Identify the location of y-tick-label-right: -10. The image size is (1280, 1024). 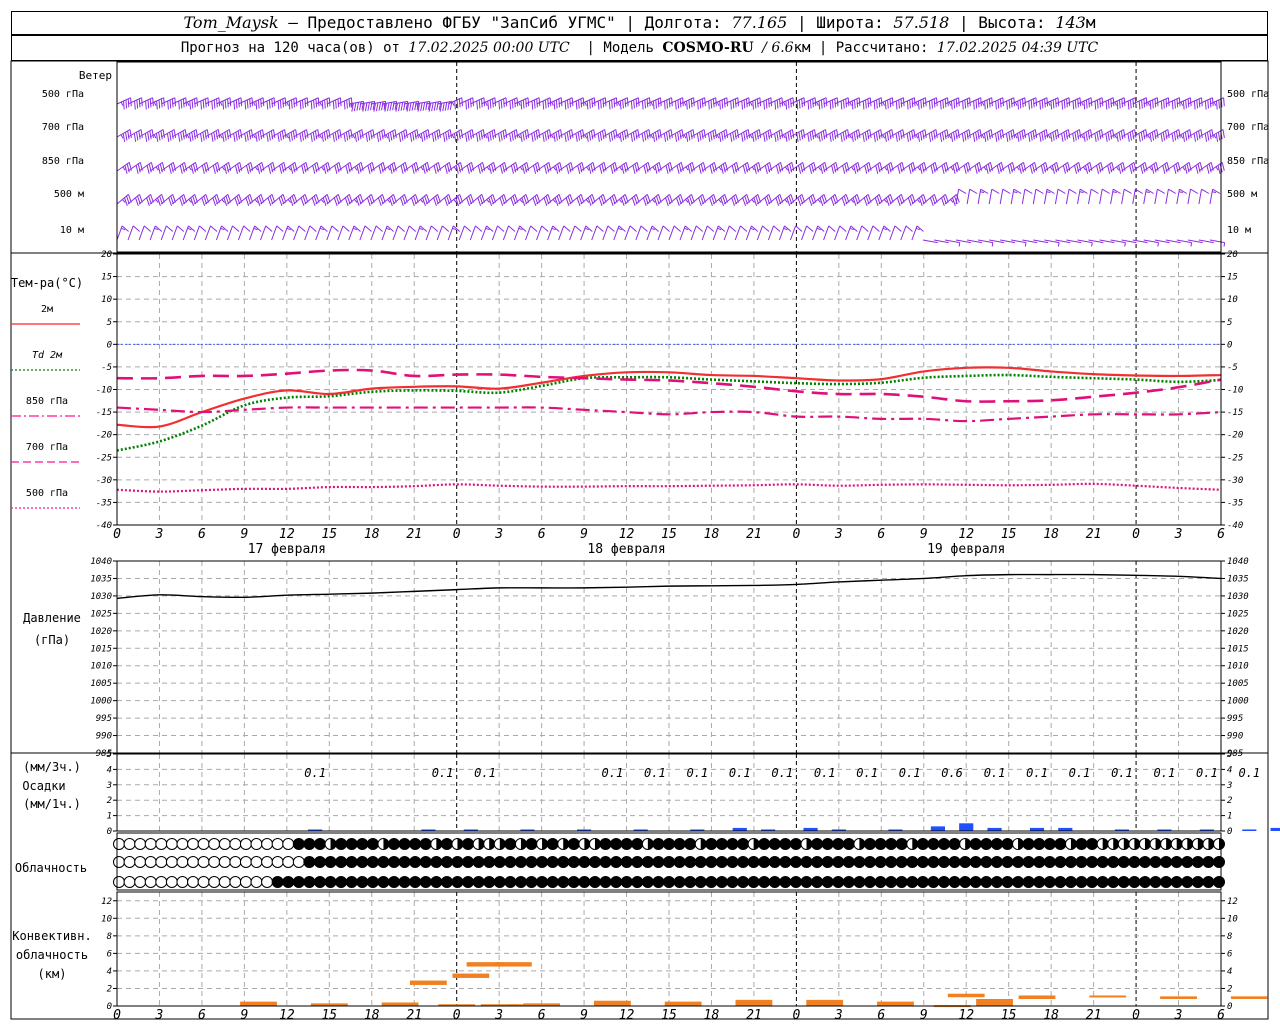
(1235, 391).